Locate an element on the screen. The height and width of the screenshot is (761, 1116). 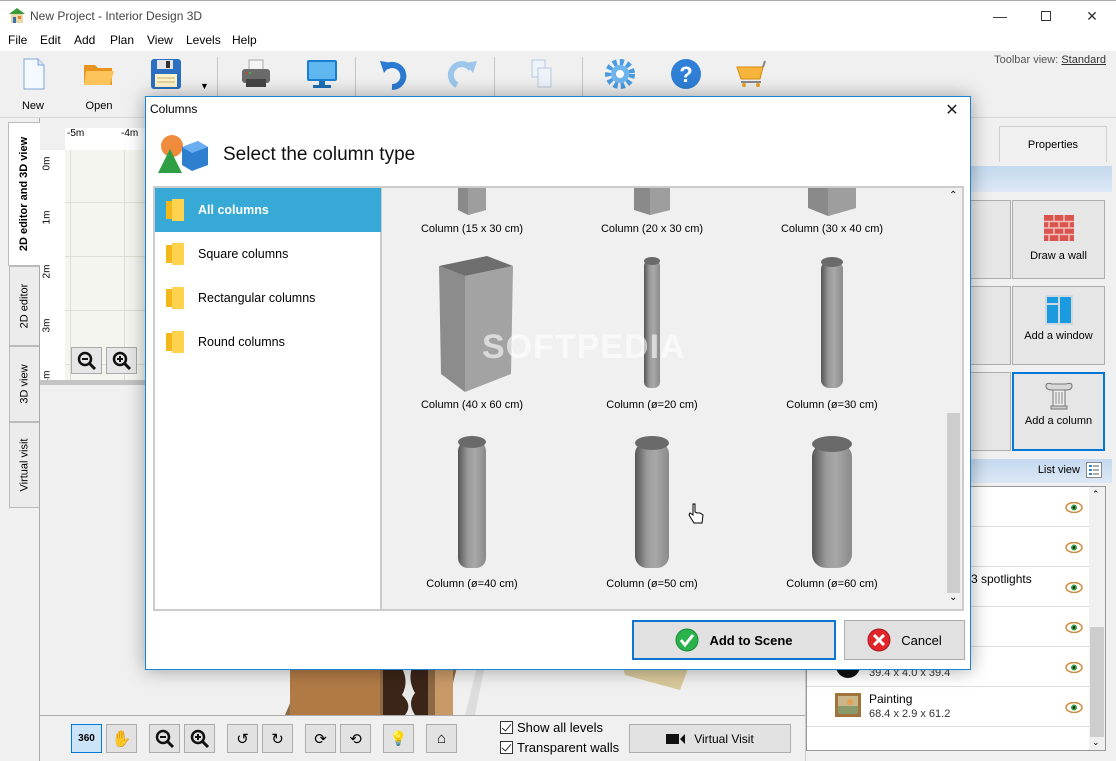
painting-icon is located at coordinates (848, 705).